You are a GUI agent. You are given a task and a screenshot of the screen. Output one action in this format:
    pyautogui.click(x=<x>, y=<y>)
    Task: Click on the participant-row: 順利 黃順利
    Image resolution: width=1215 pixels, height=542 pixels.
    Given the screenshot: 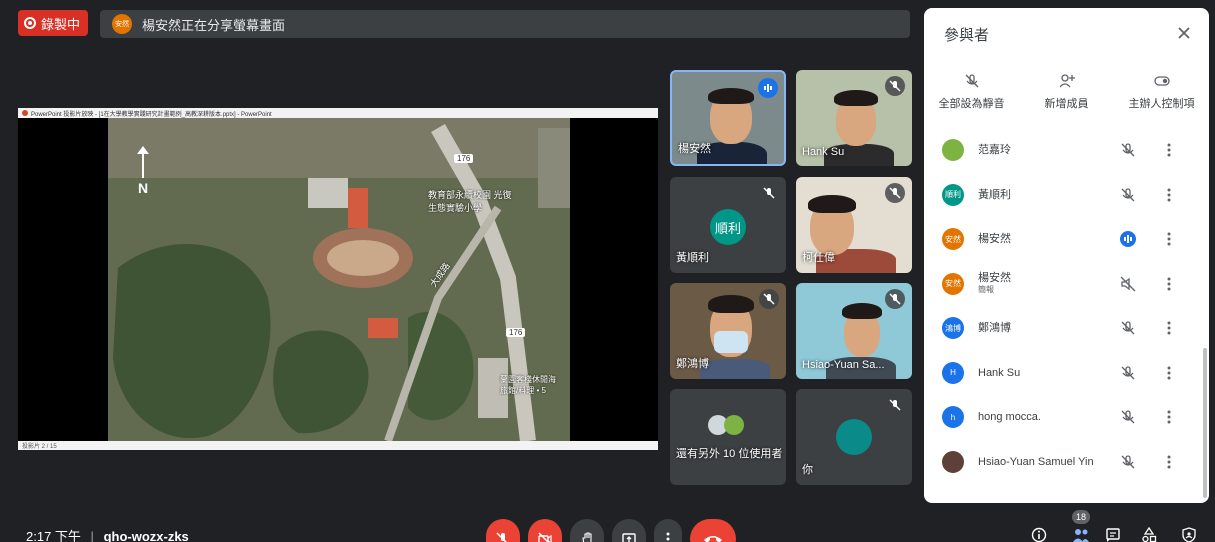 What is the action you would take?
    pyautogui.click(x=1066, y=195)
    